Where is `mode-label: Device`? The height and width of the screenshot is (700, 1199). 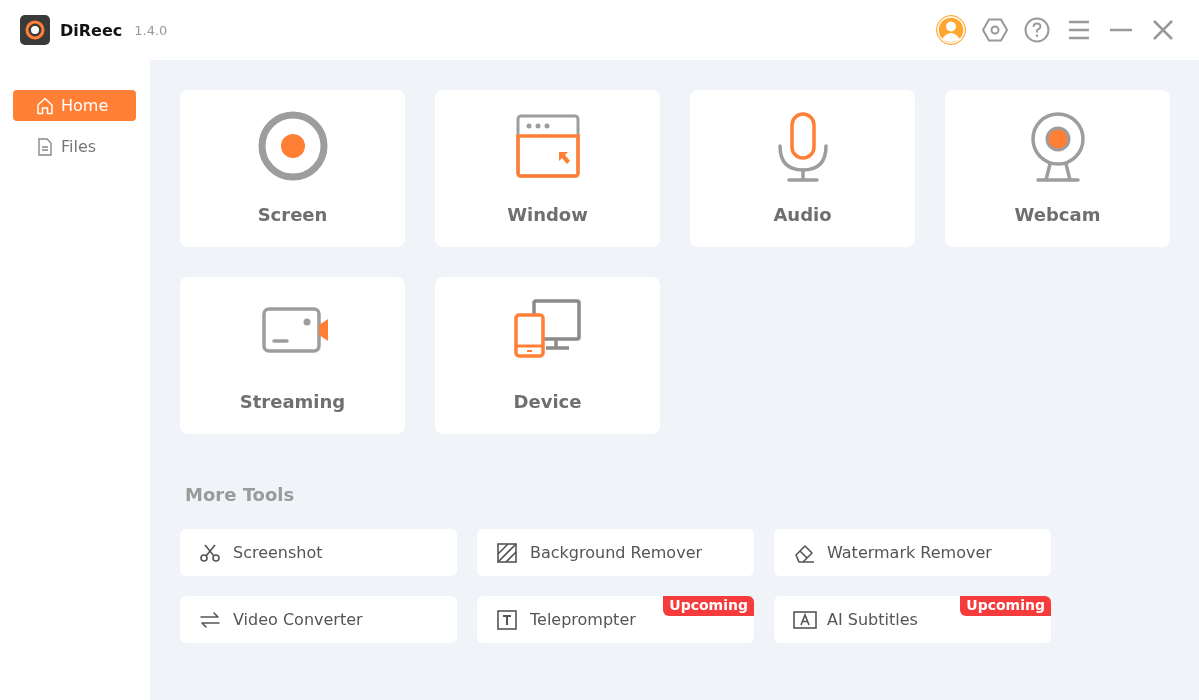
mode-label: Device is located at coordinates (547, 401).